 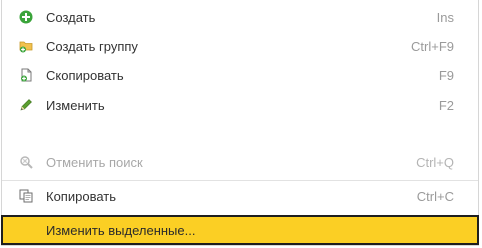 What do you see at coordinates (445, 17) in the screenshot?
I see `menu-item-shortcut: Ins` at bounding box center [445, 17].